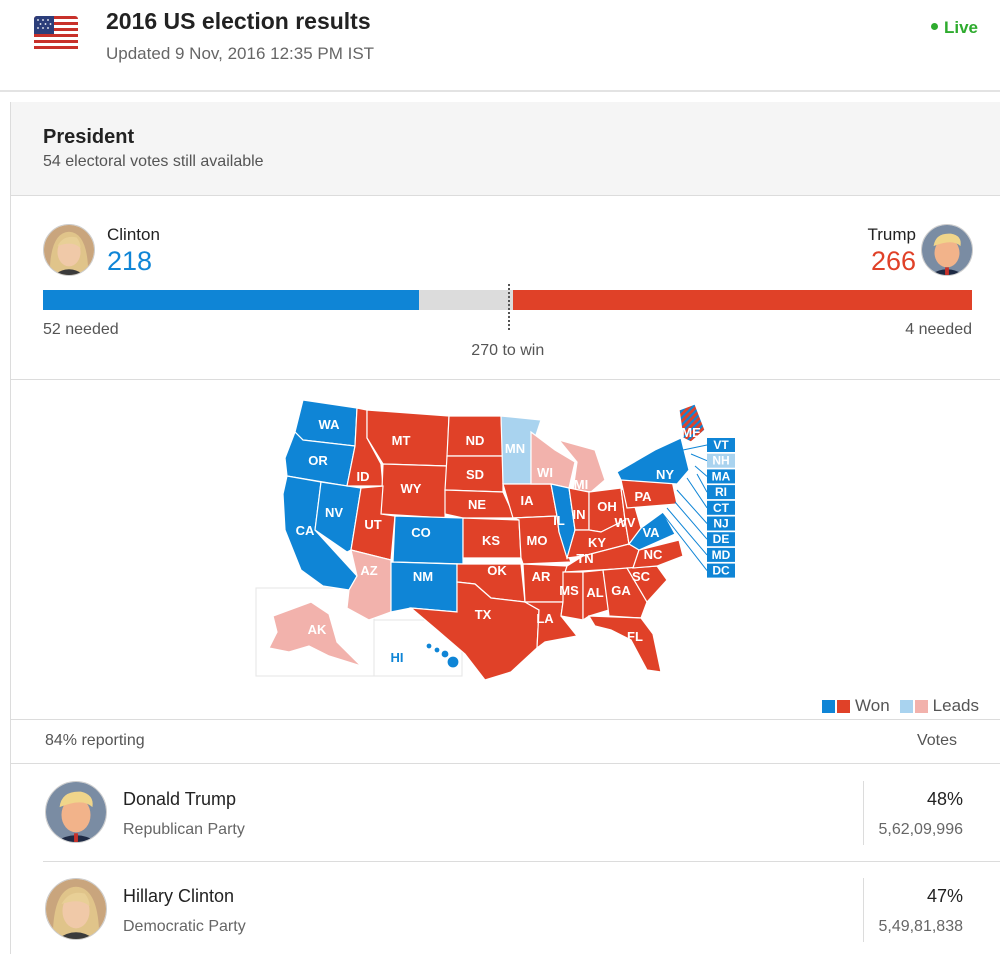  I want to click on state-label-ne: NE, so click(477, 504).